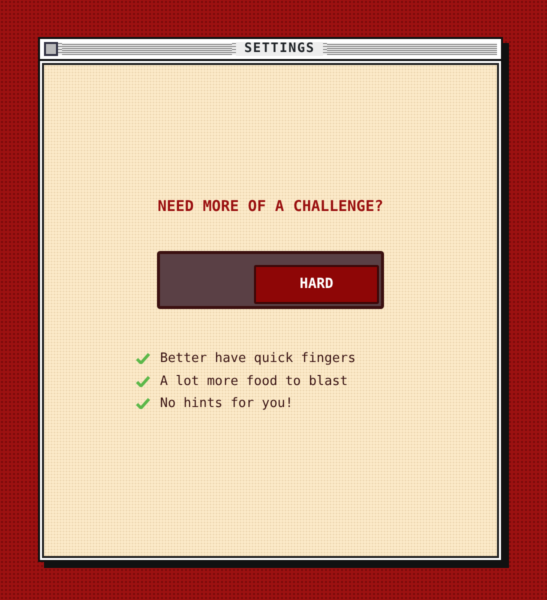 This screenshot has height=600, width=547. What do you see at coordinates (271, 206) in the screenshot?
I see `heading: NEED MORE OF A CHALLENGE?` at bounding box center [271, 206].